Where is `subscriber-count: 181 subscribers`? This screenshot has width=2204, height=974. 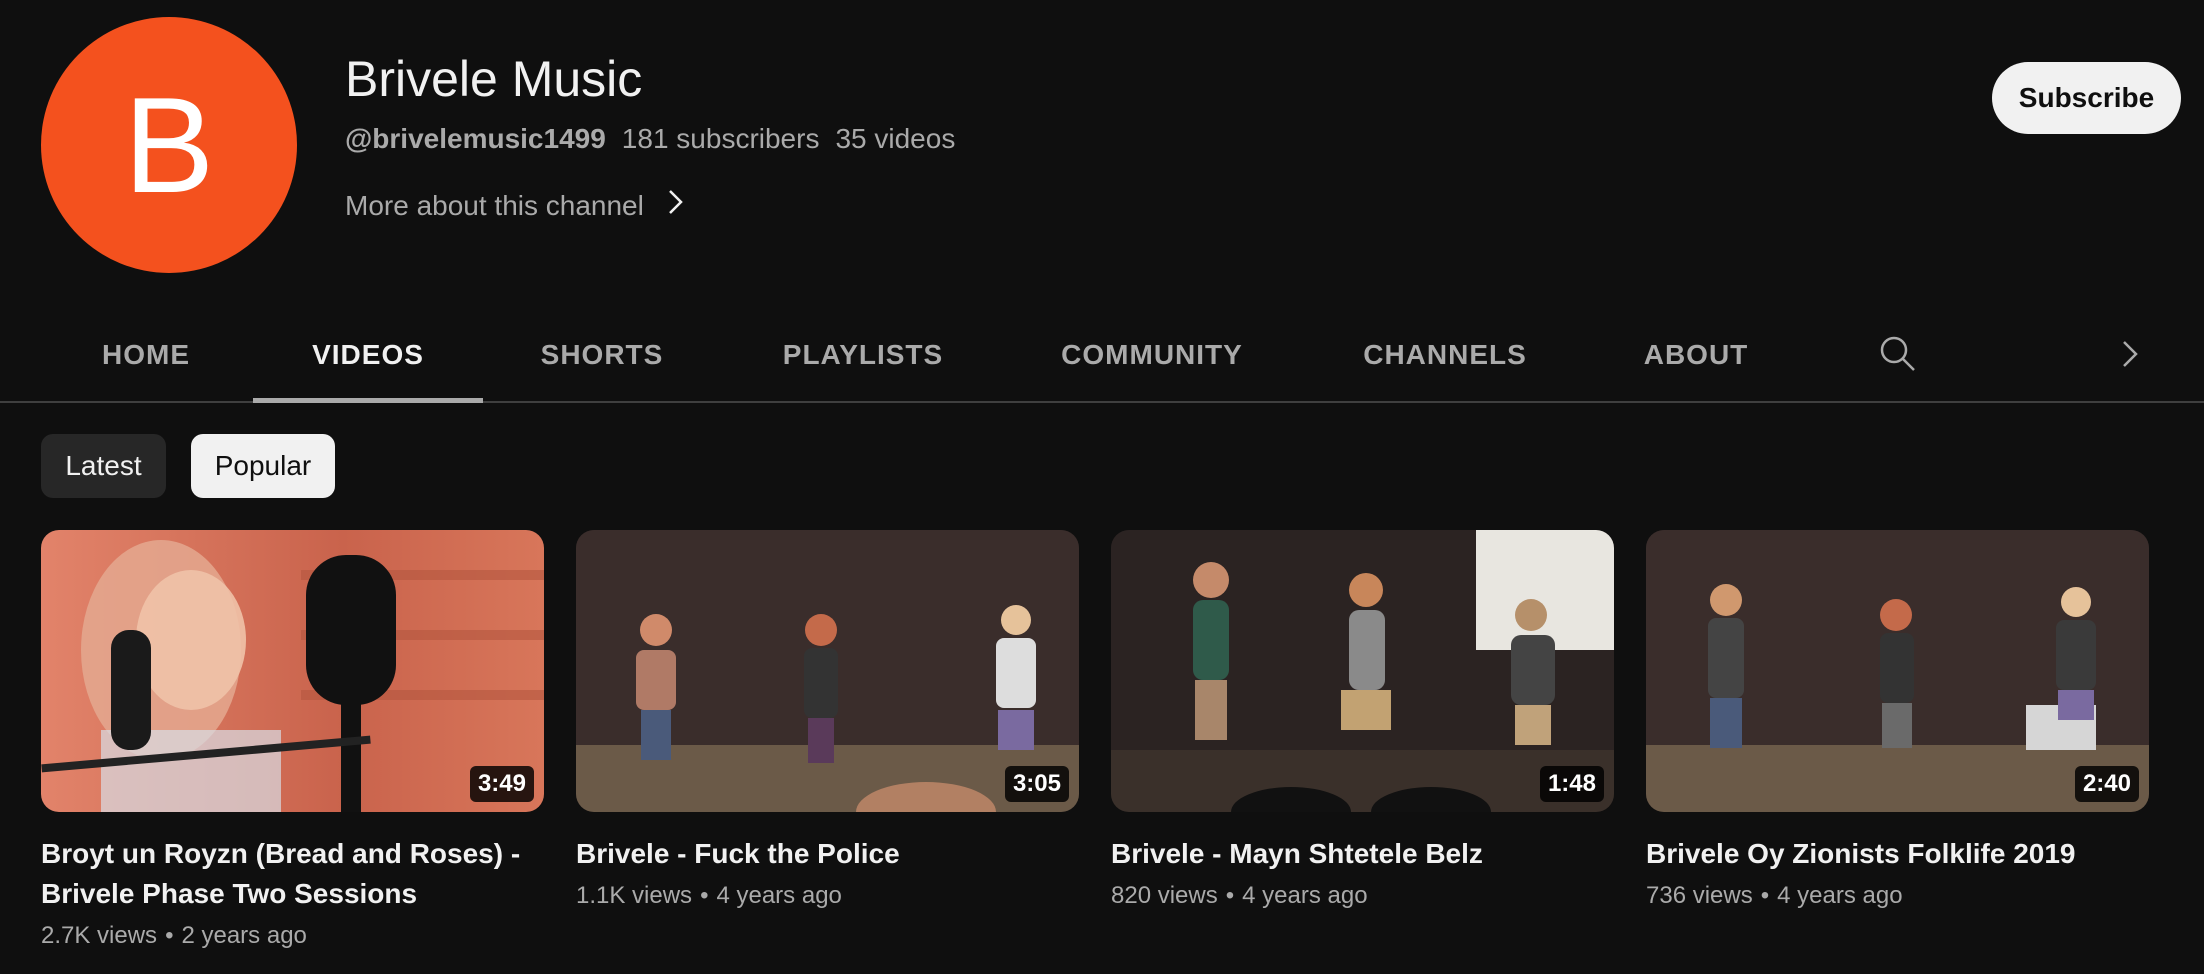 subscriber-count: 181 subscribers is located at coordinates (720, 138).